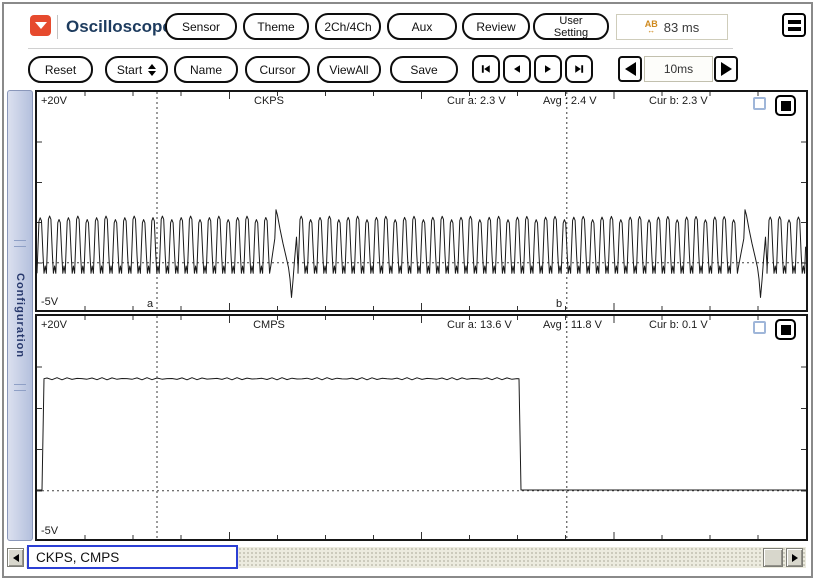 The height and width of the screenshot is (580, 815). What do you see at coordinates (150, 304) in the screenshot?
I see `ch1-cursor-a-letter: a` at bounding box center [150, 304].